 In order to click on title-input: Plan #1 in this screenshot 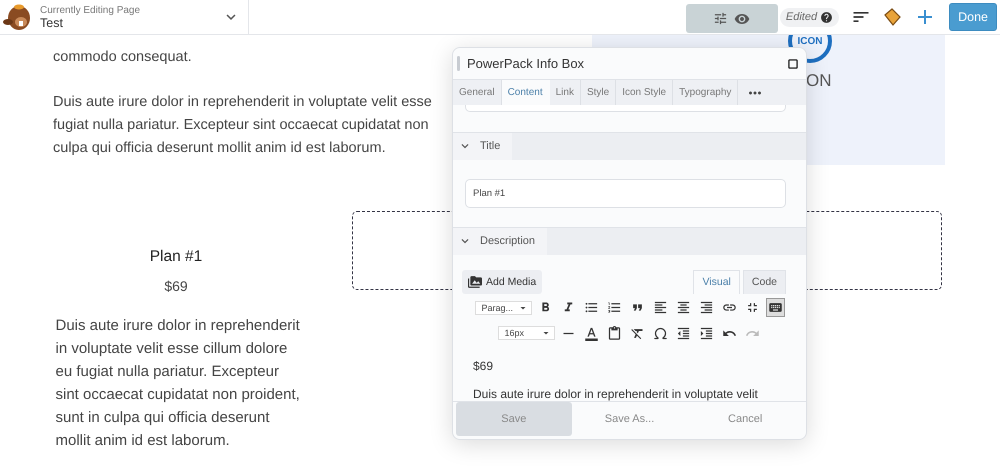, I will do `click(625, 193)`.